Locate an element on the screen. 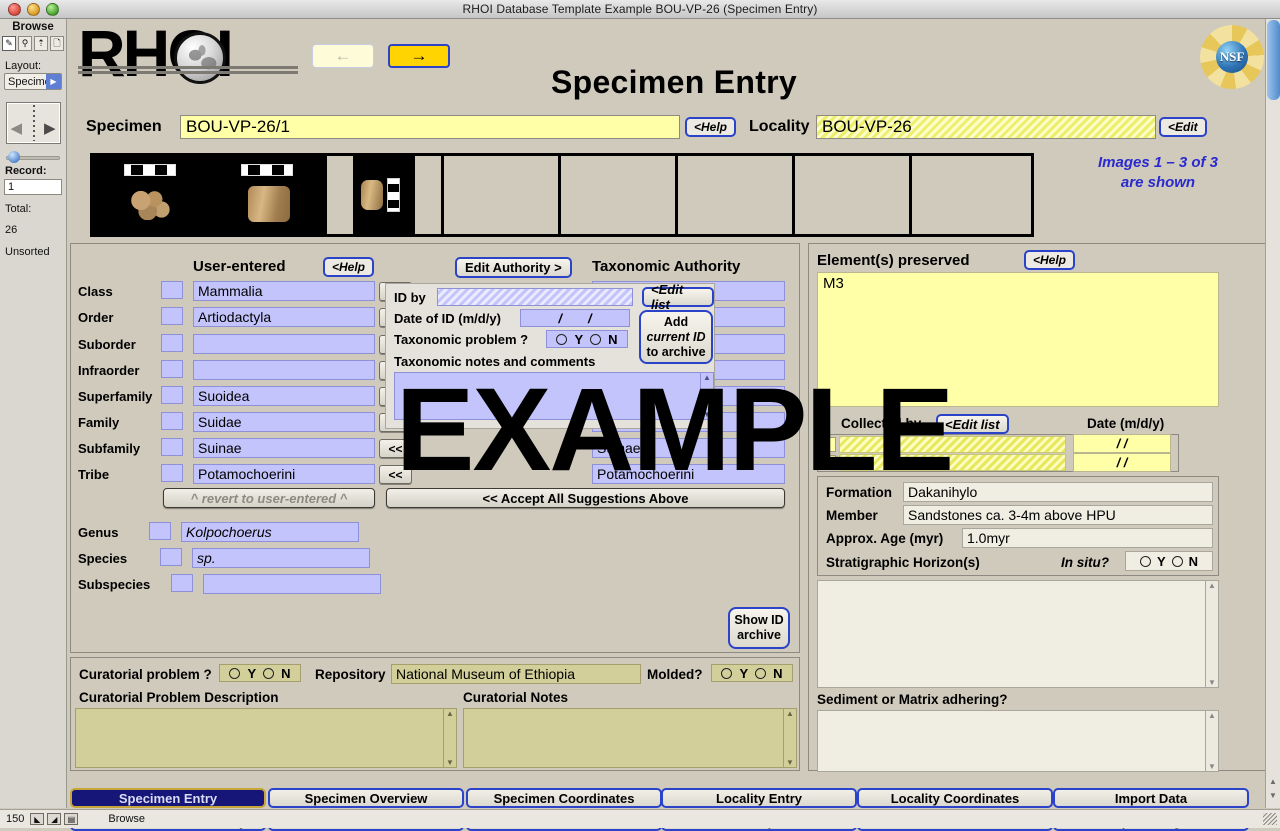 The image size is (1280, 831). collected-date-input-1: / / is located at coordinates (1122, 443).